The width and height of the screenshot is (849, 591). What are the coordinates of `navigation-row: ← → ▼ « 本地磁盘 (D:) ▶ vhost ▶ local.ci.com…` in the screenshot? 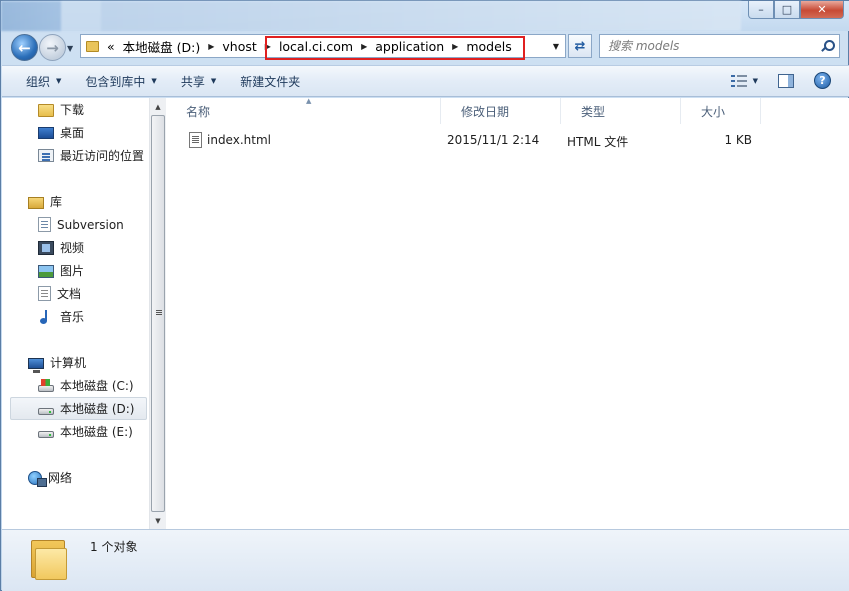 It's located at (425, 47).